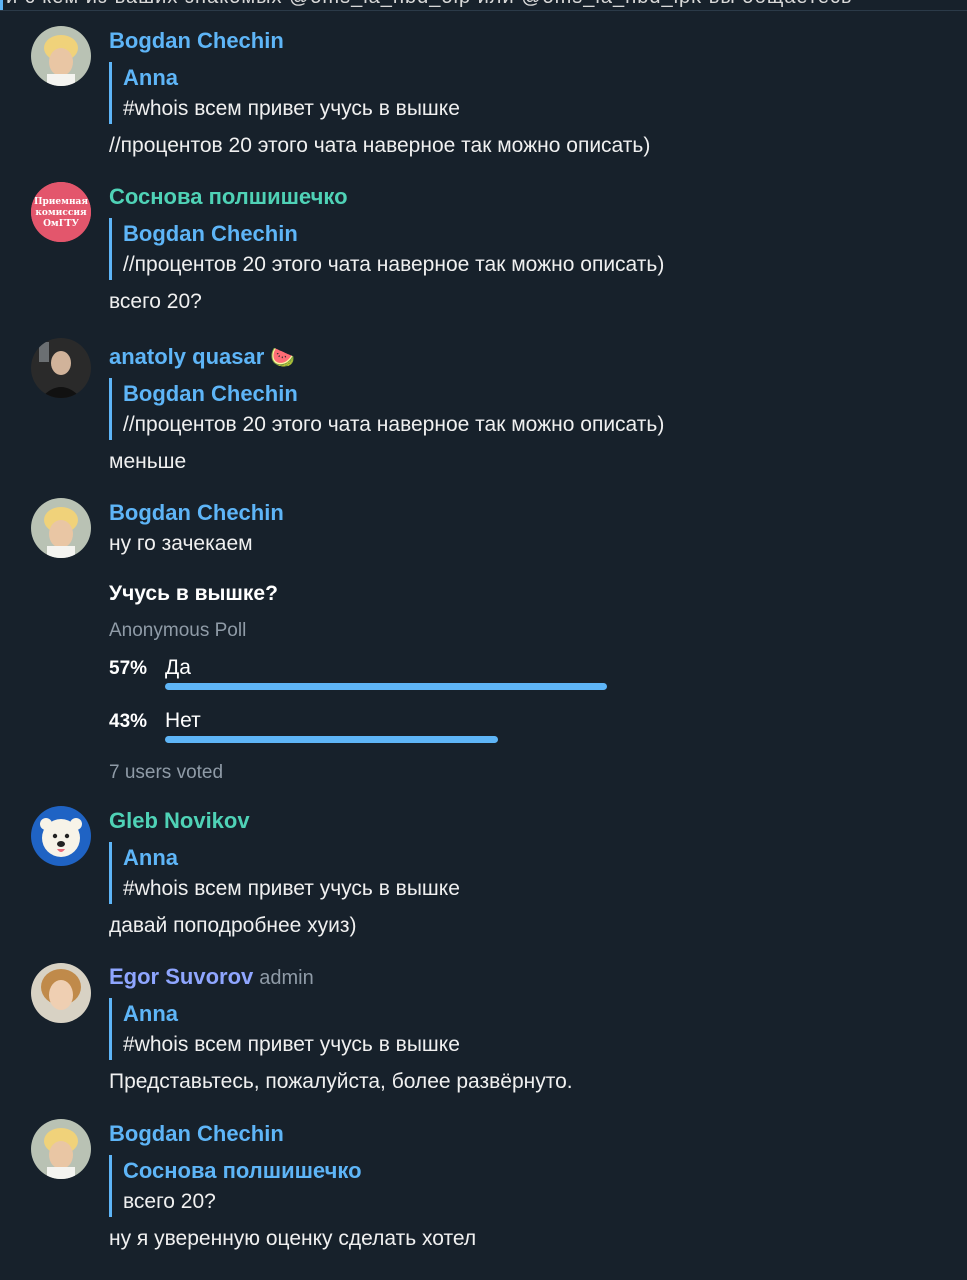 This screenshot has width=967, height=1280. I want to click on poll-option-percent: 43%, so click(128, 721).